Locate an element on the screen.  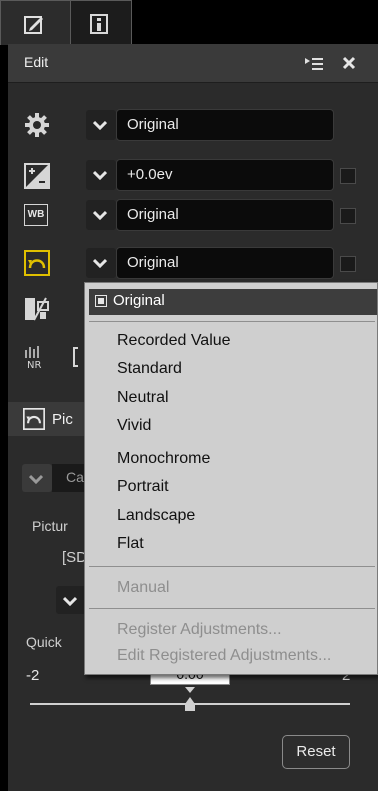
edit-panel-title: Edit is located at coordinates (36, 62).